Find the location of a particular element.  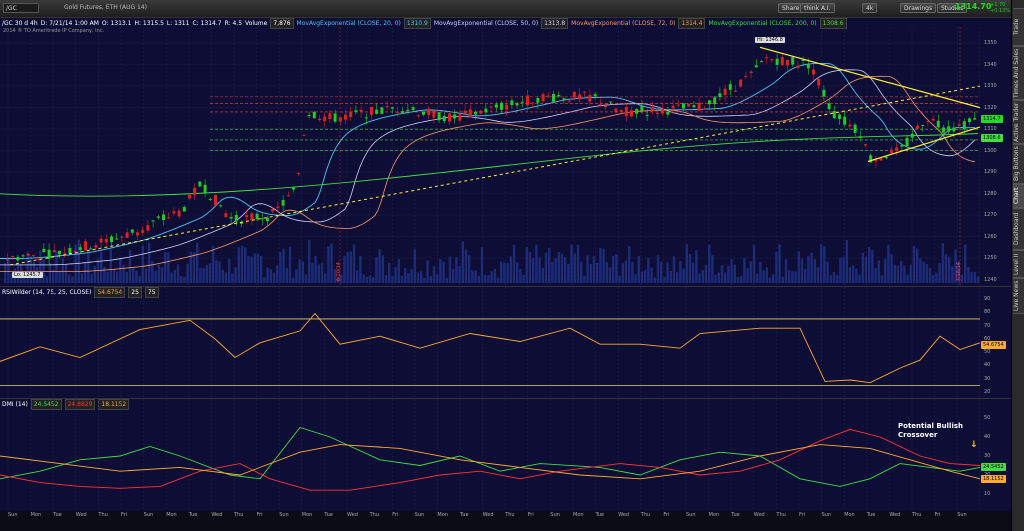

high-label: Hi: 1346.8 is located at coordinates (770, 40).